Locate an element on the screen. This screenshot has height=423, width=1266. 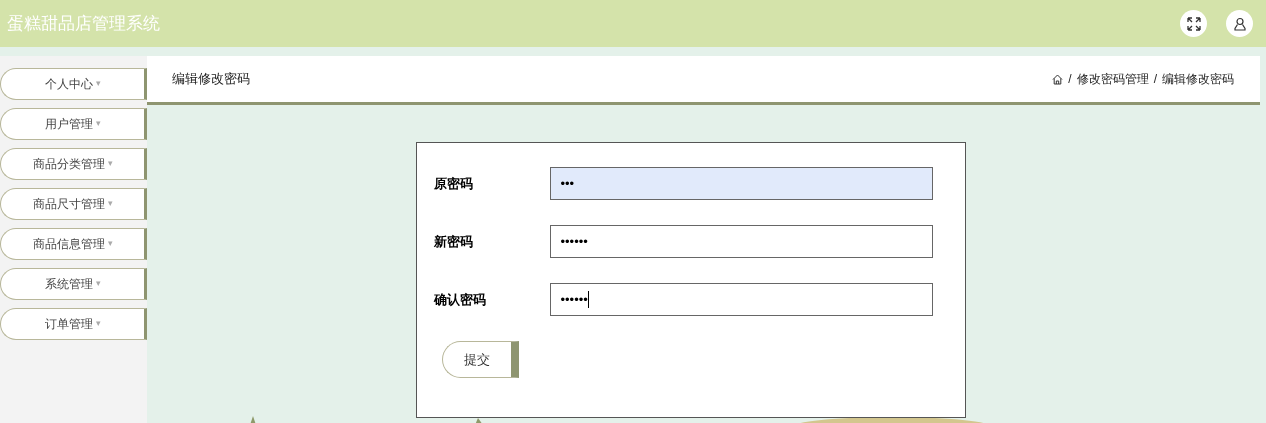
sidebar-item: 订单管理 ▾ is located at coordinates (73, 324).